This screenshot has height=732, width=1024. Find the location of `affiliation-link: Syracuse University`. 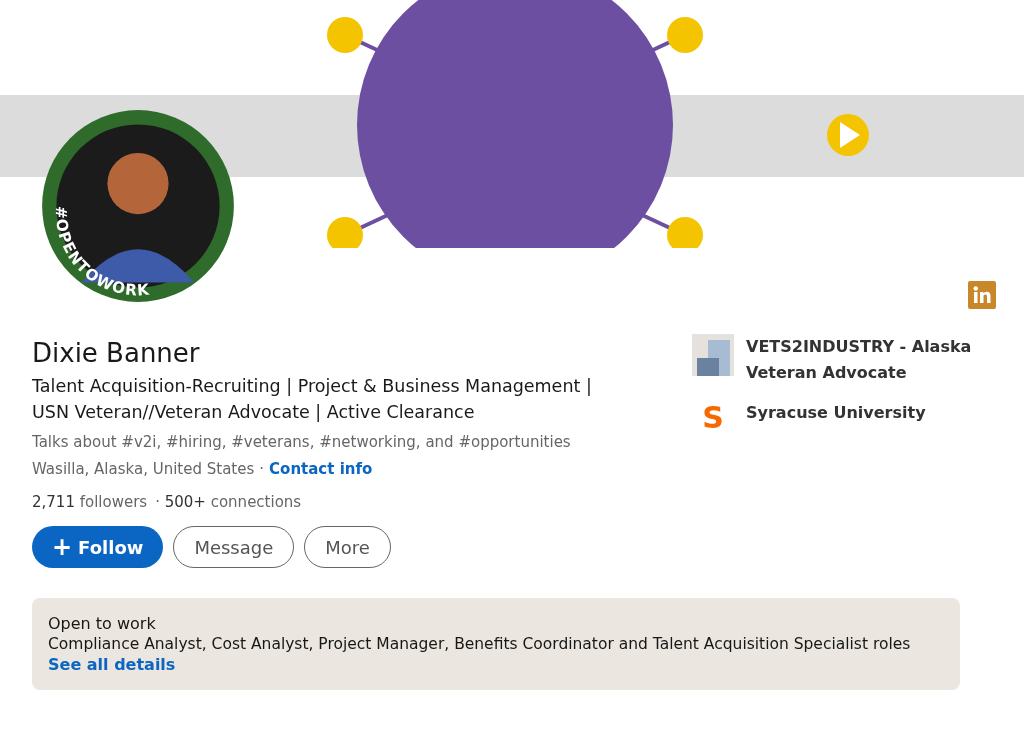

affiliation-link: Syracuse University is located at coordinates (866, 413).